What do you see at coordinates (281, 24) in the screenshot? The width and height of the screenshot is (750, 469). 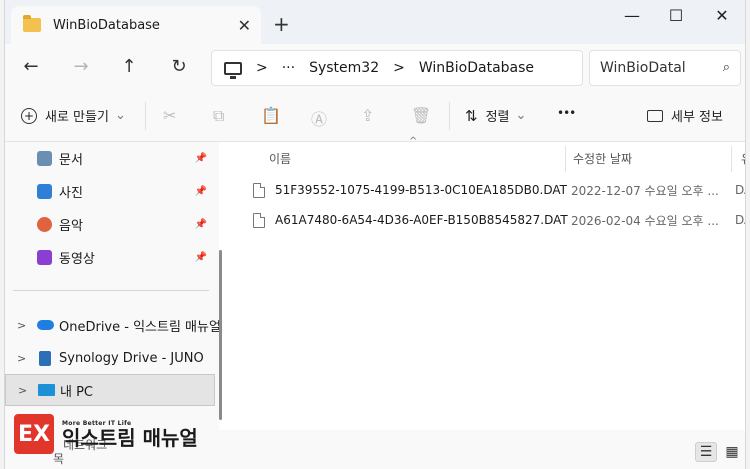 I see `new-tab-button: +` at bounding box center [281, 24].